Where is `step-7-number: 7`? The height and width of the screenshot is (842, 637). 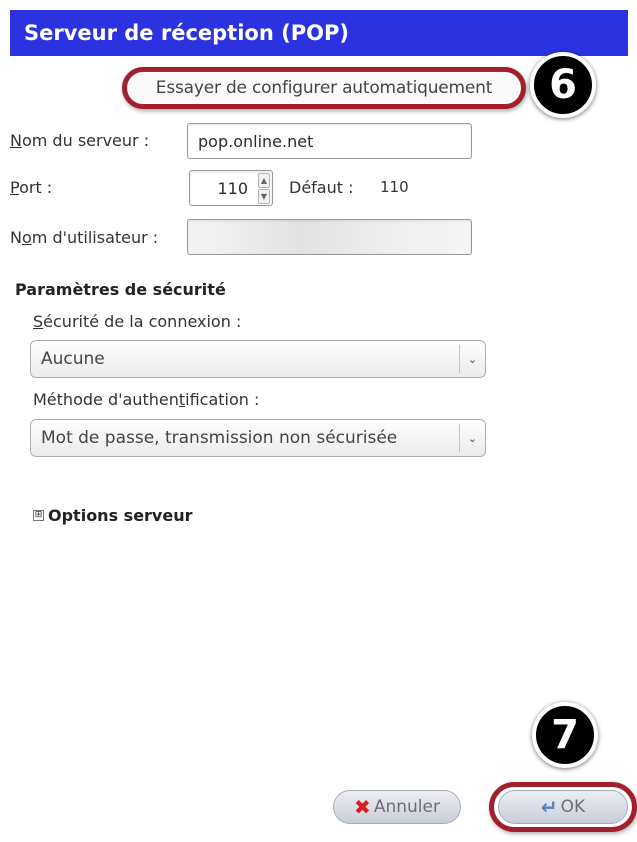 step-7-number: 7 is located at coordinates (565, 735).